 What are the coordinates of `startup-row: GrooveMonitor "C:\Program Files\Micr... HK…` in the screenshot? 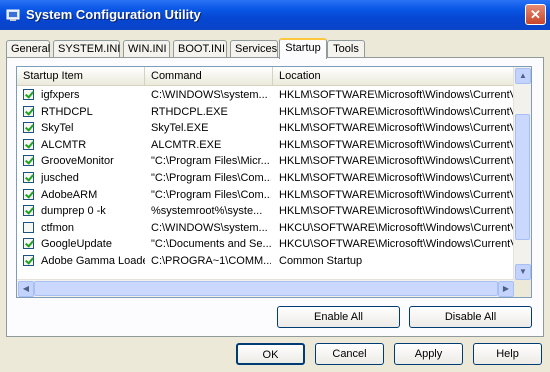 It's located at (266, 161).